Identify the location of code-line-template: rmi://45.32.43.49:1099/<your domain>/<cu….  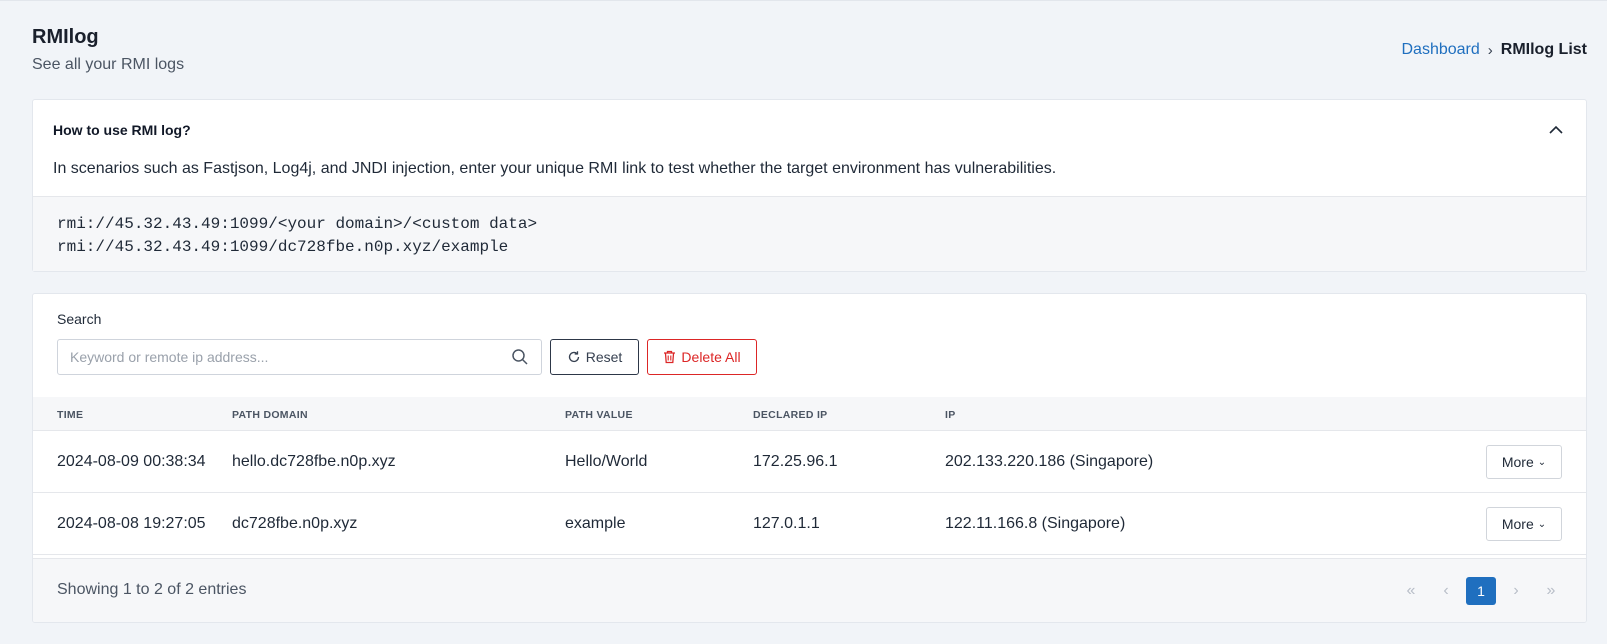
(297, 224).